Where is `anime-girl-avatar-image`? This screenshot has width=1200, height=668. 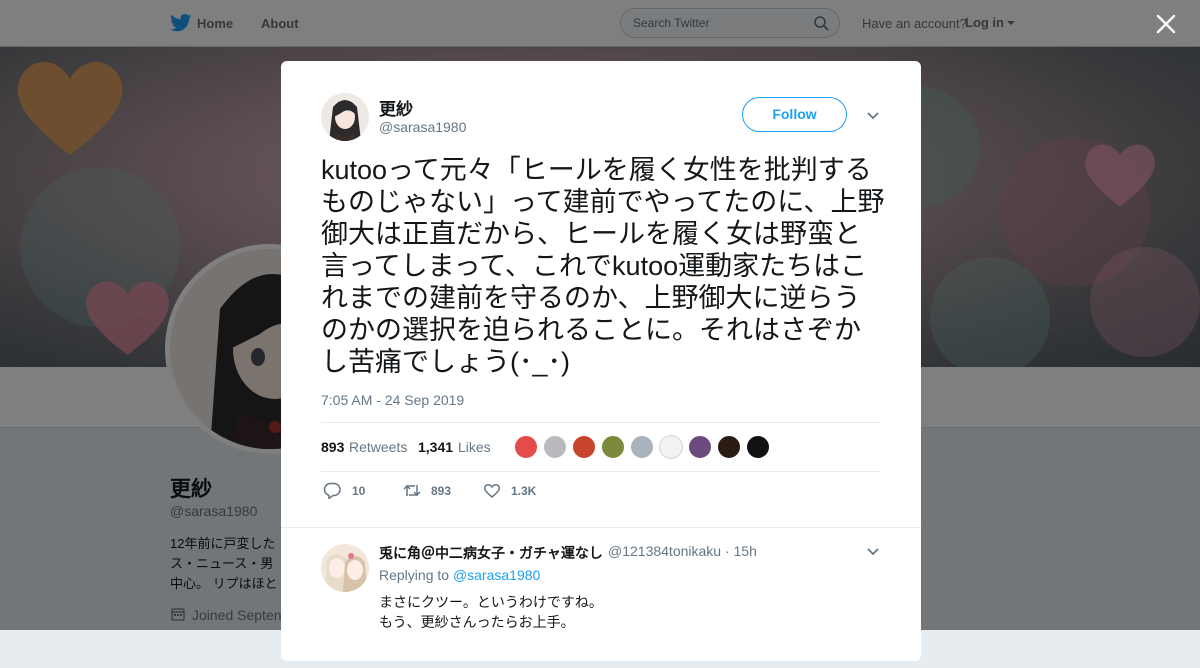 anime-girl-avatar-image is located at coordinates (345, 117).